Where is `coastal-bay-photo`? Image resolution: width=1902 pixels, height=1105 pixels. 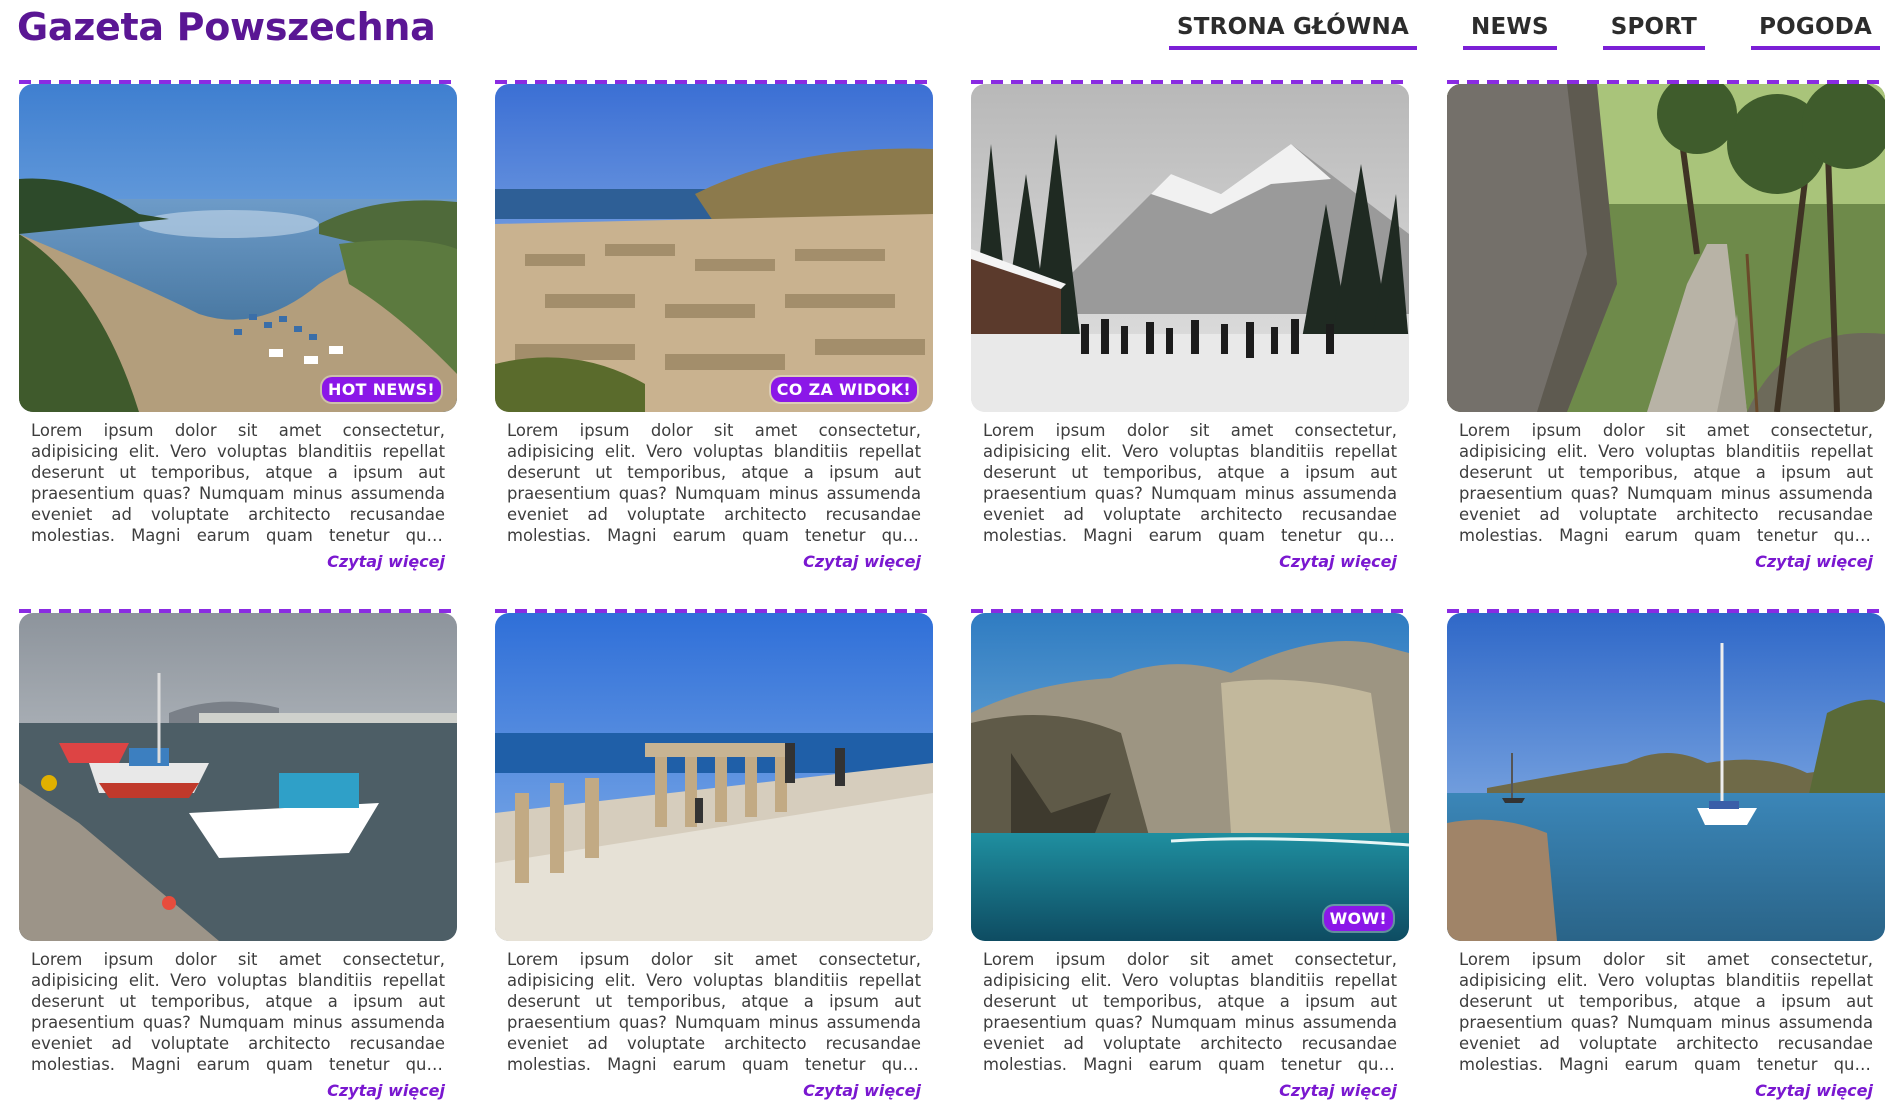
coastal-bay-photo is located at coordinates (238, 248).